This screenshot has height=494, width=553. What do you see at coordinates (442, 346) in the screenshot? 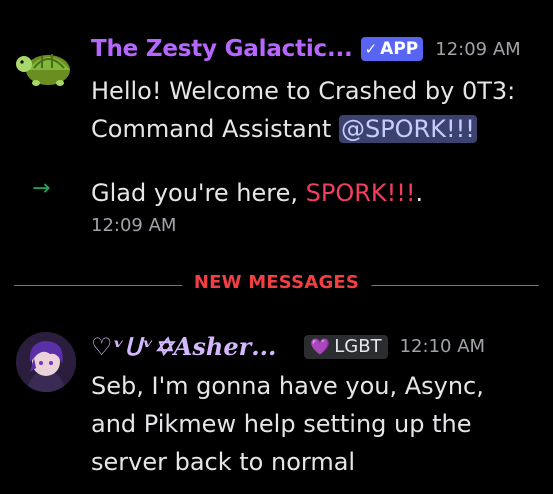
I see `timestamp: 12:10 AM` at bounding box center [442, 346].